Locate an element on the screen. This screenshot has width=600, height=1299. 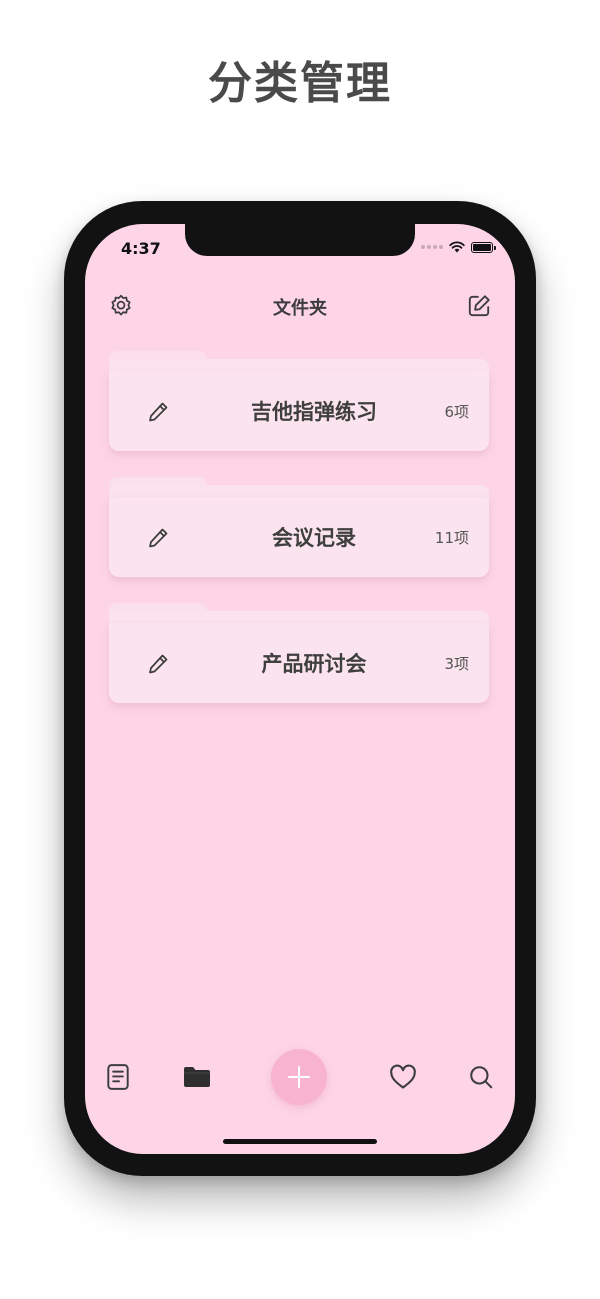
status-icons is located at coordinates (458, 247).